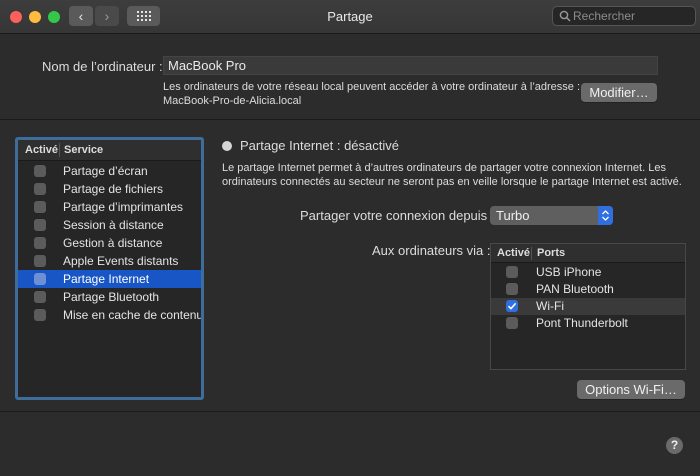 The image size is (700, 476). What do you see at coordinates (121, 261) in the screenshot?
I see `service-label: Apple Events distants` at bounding box center [121, 261].